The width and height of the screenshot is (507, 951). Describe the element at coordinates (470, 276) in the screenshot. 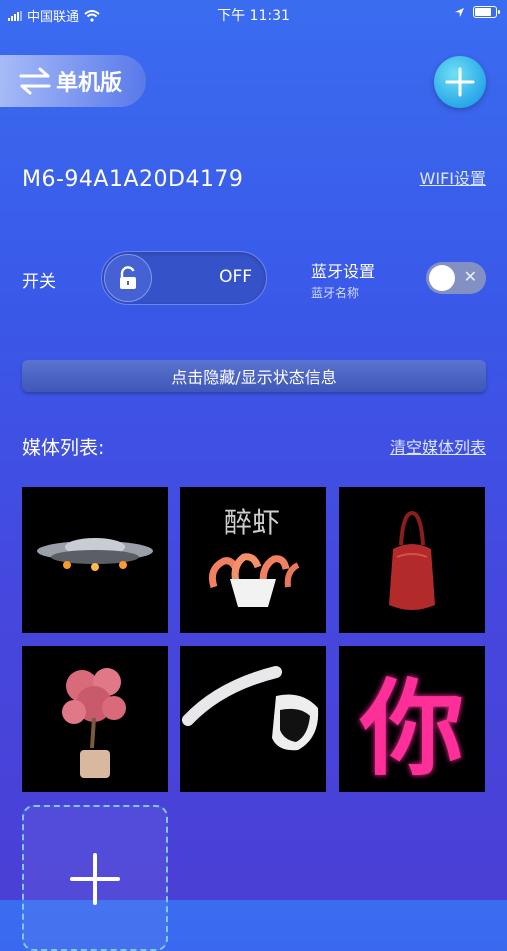

I see `close-icon: ✕` at that location.